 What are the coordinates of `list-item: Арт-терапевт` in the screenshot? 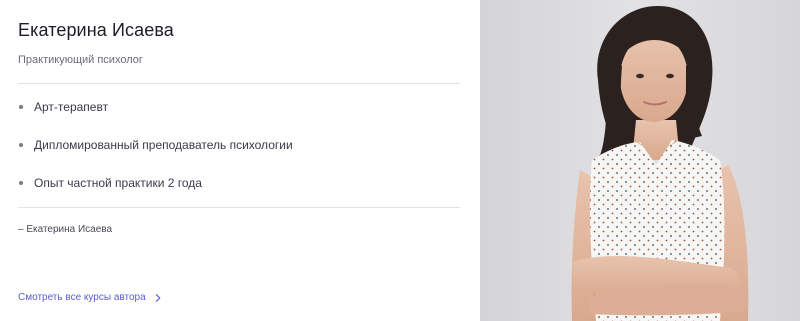 It's located at (239, 107).